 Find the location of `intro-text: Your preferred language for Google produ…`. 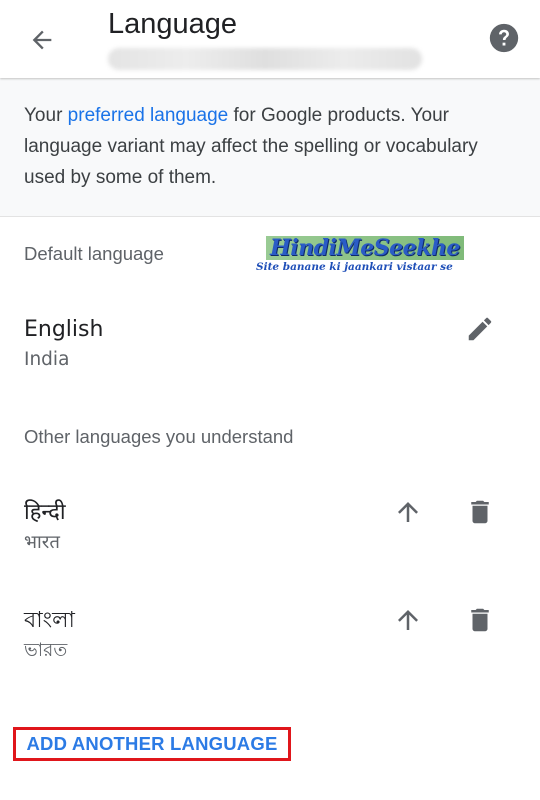

intro-text: Your preferred language for Google produ… is located at coordinates (264, 146).